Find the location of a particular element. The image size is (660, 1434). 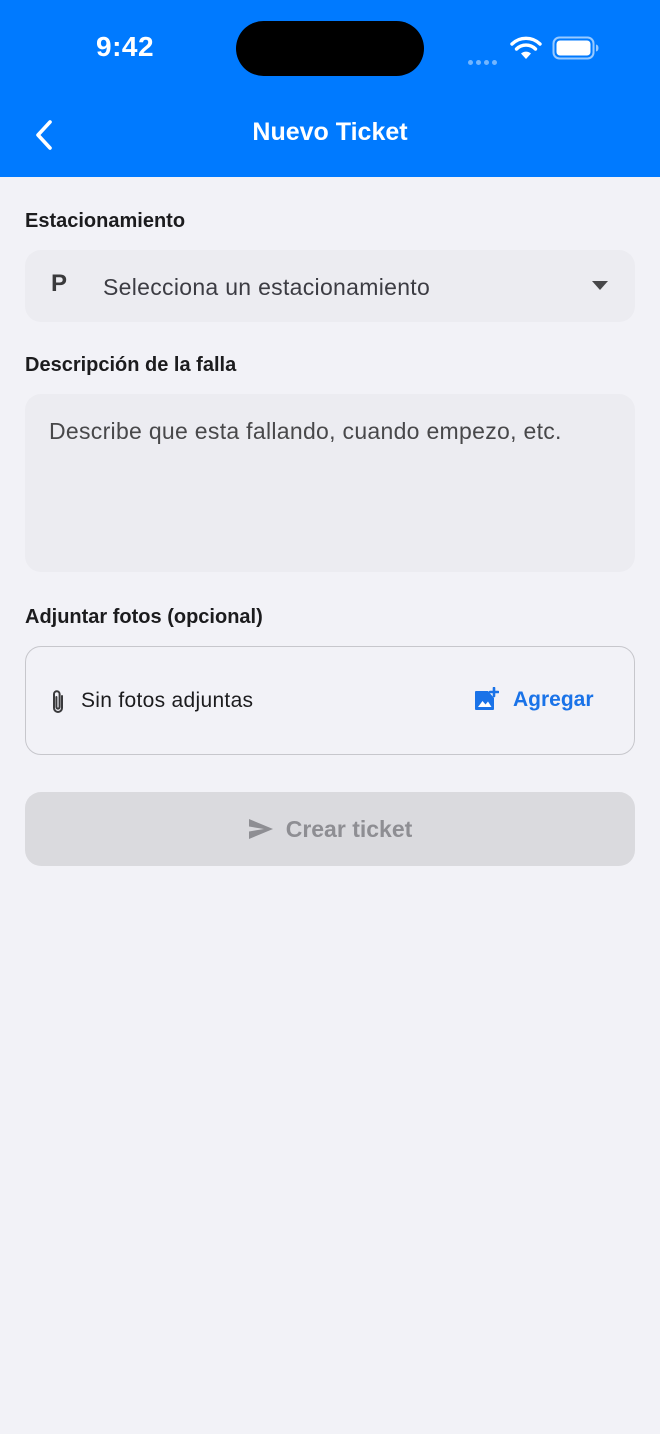

photos-attachment-box: Sin fotos adjuntas Agregar is located at coordinates (330, 700).